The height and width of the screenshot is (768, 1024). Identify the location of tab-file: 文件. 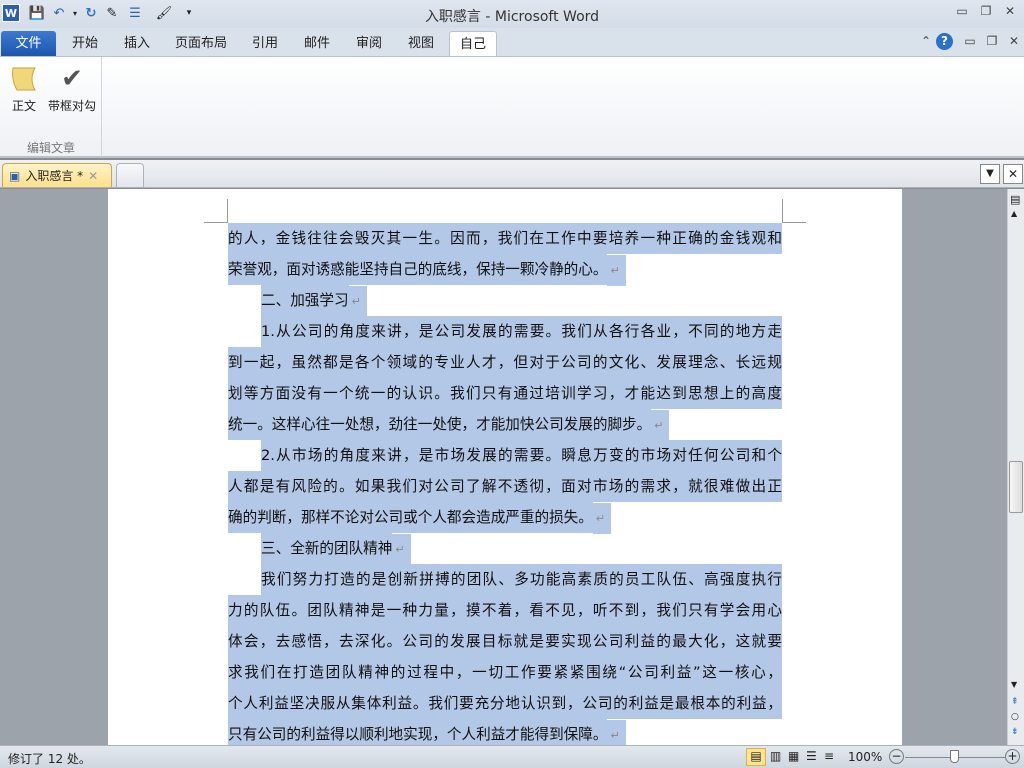
(28, 43).